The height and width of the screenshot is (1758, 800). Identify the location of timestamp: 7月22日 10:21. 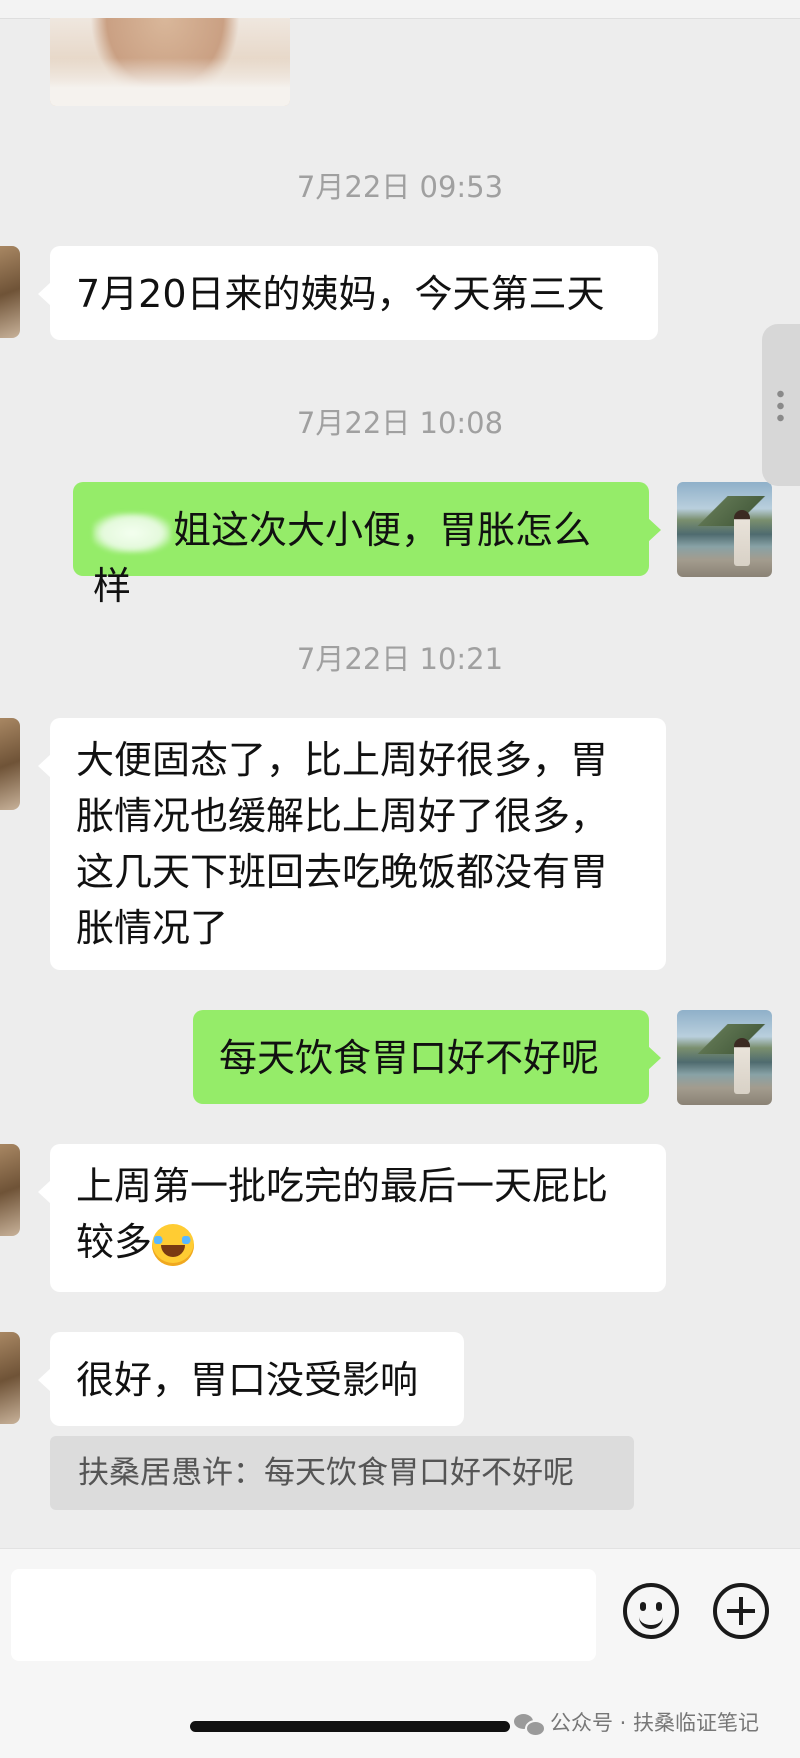
(400, 659).